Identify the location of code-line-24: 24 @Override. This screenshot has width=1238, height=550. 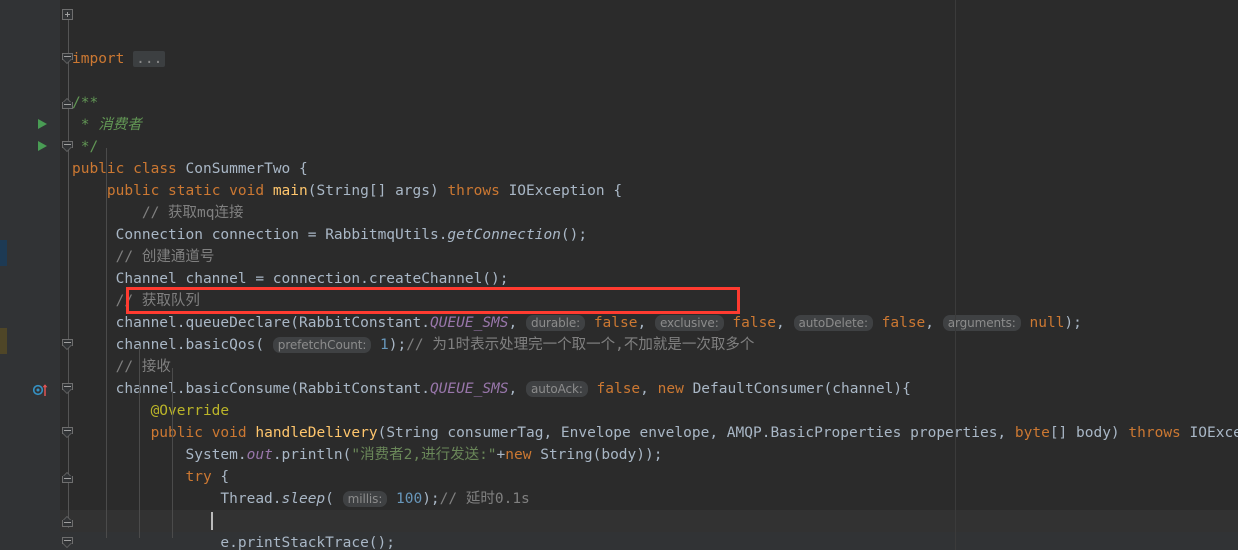
(619, 387).